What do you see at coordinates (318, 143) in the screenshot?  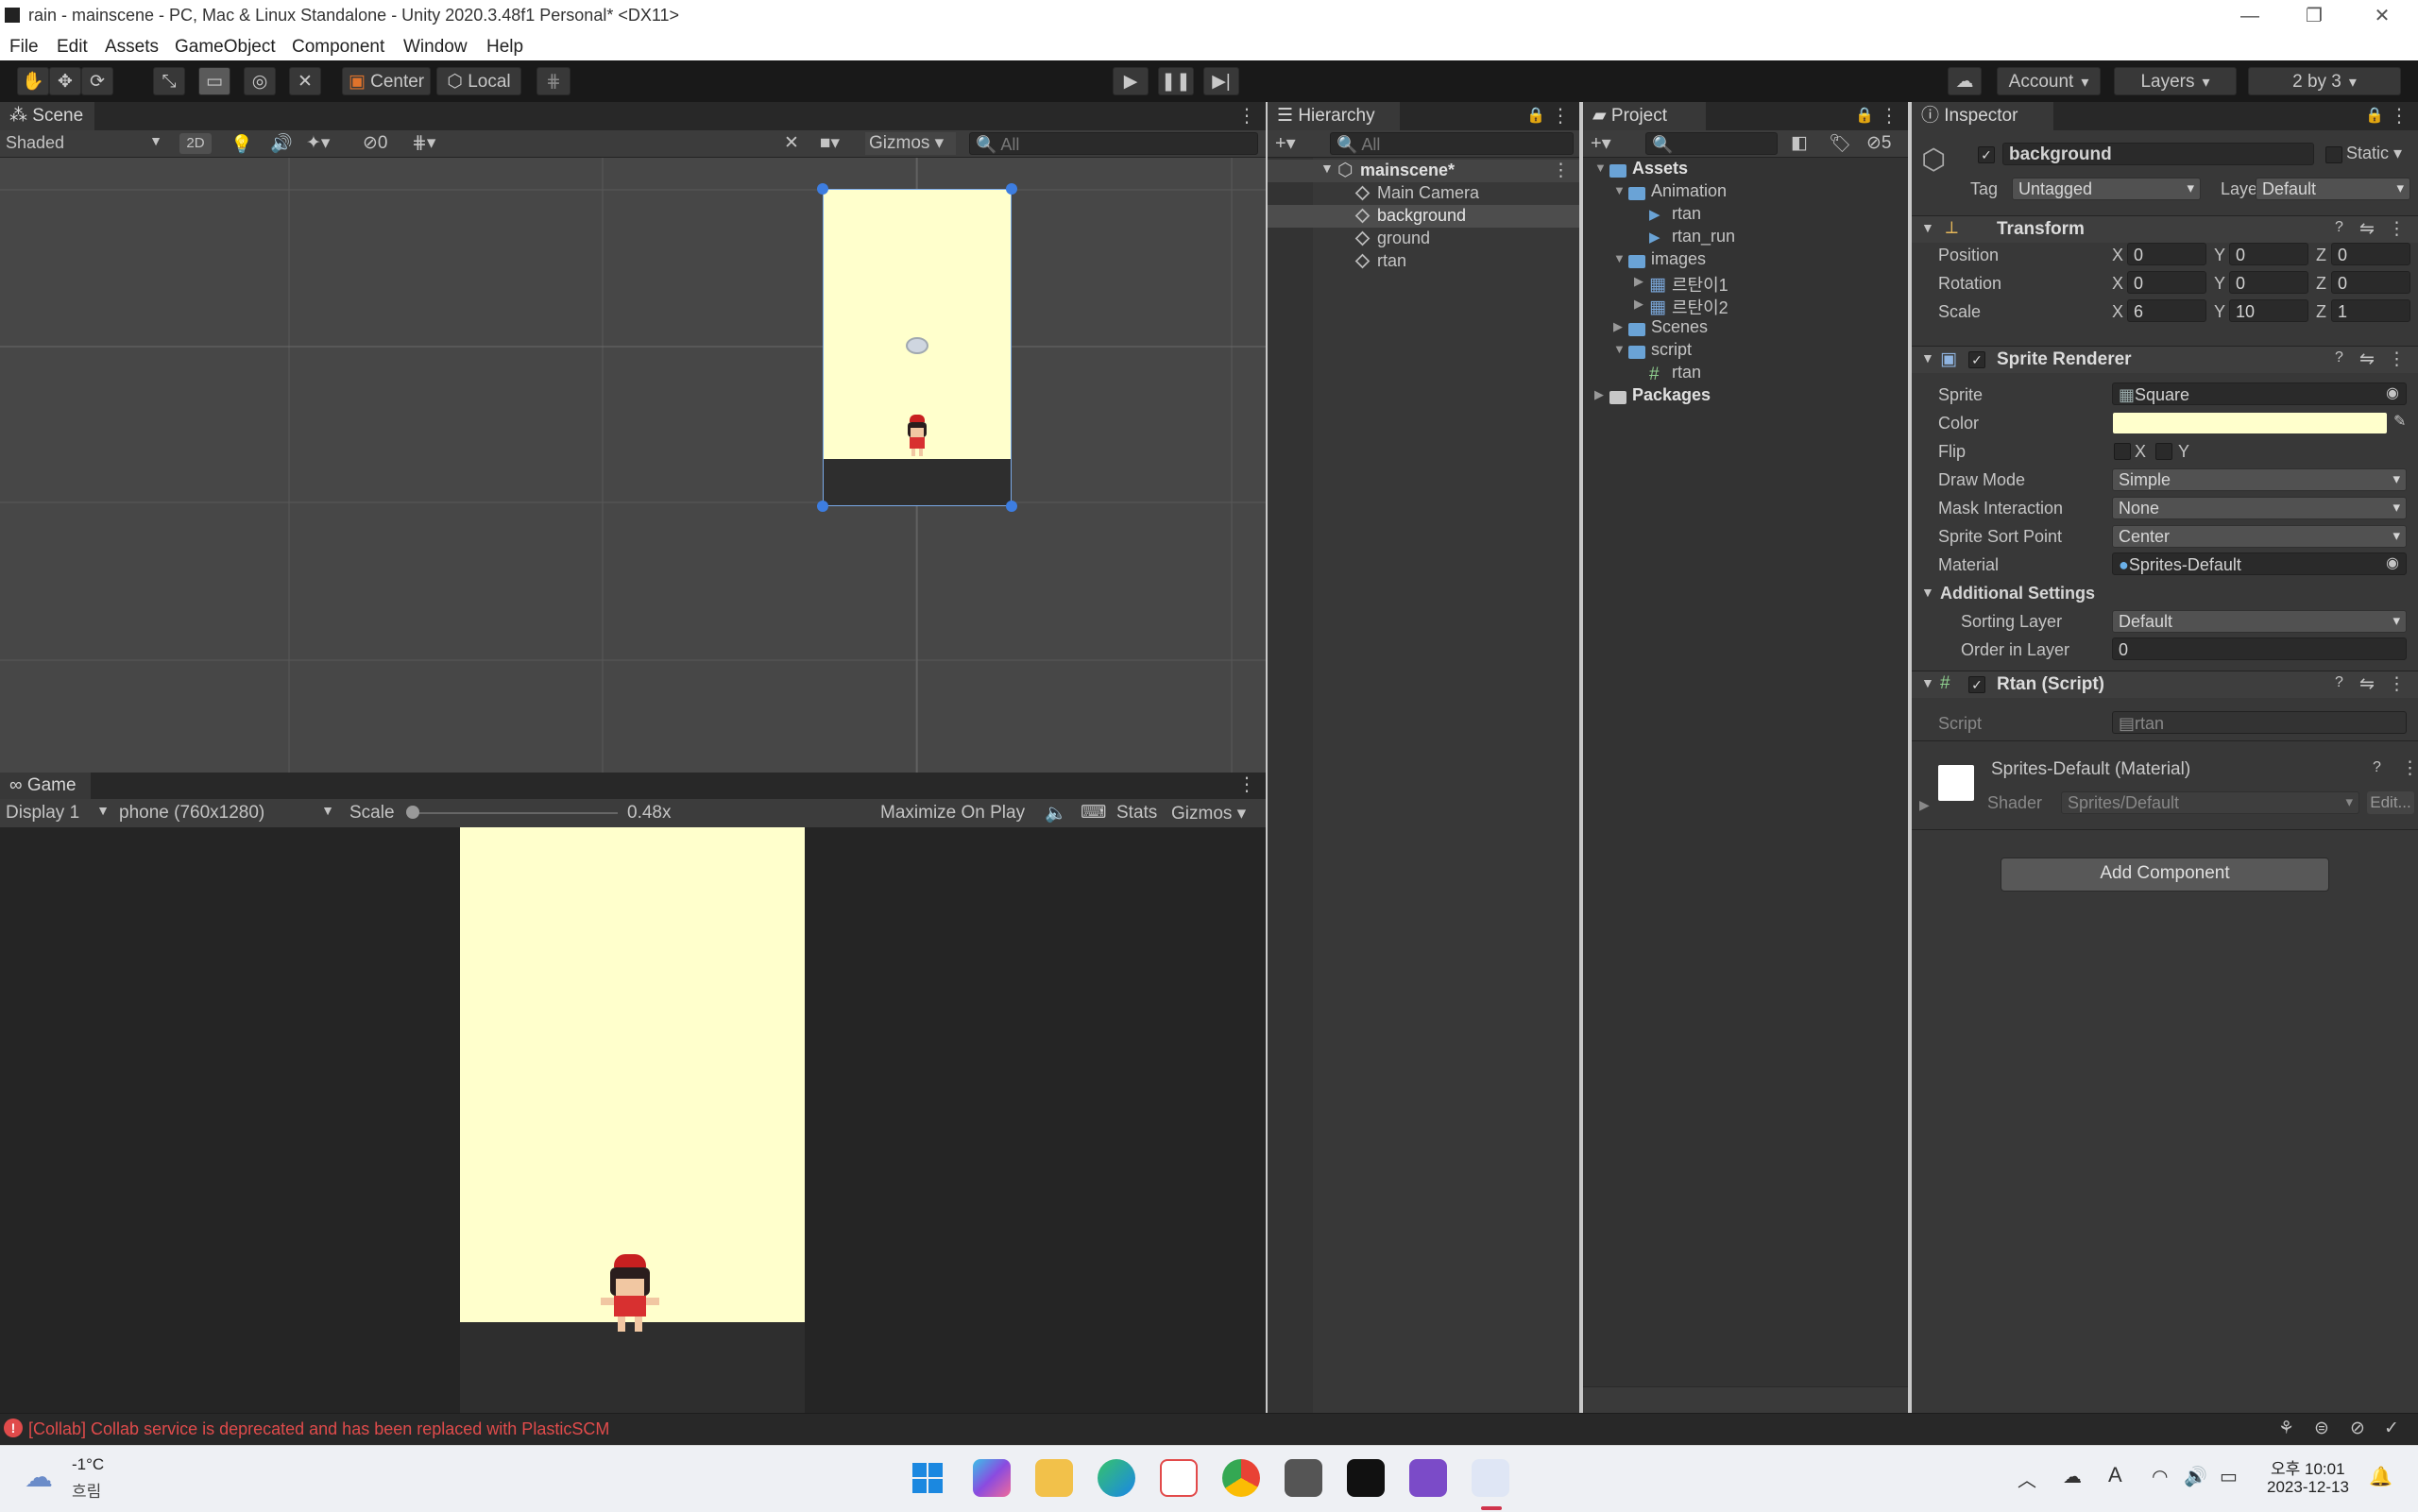 I see `effects-icon: ✦▾` at bounding box center [318, 143].